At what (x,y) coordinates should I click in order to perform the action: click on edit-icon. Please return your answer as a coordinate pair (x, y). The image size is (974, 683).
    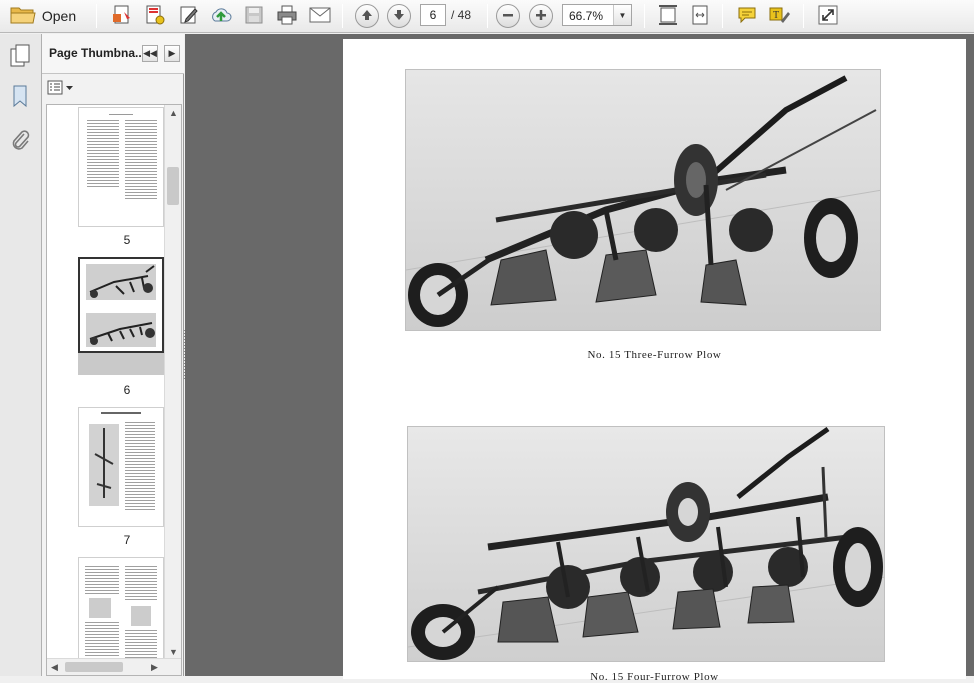
    Looking at the image, I should click on (189, 16).